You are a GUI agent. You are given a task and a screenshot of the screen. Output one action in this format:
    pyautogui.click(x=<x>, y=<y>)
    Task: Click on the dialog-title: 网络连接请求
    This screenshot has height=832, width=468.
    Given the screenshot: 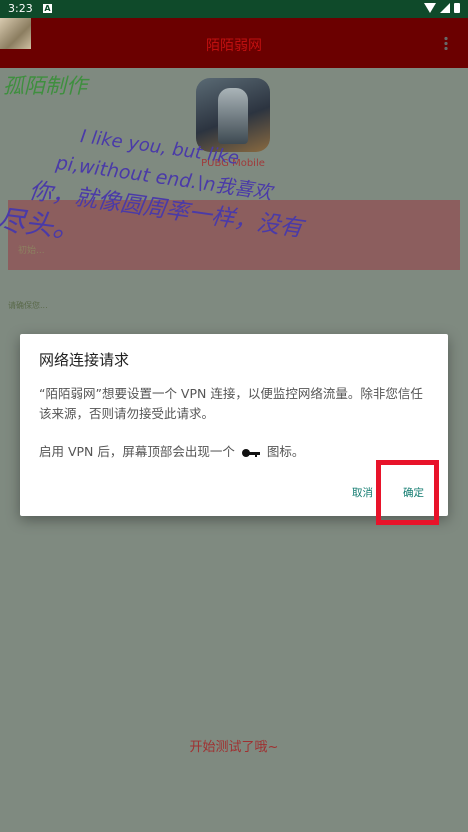 What is the action you would take?
    pyautogui.click(x=84, y=360)
    